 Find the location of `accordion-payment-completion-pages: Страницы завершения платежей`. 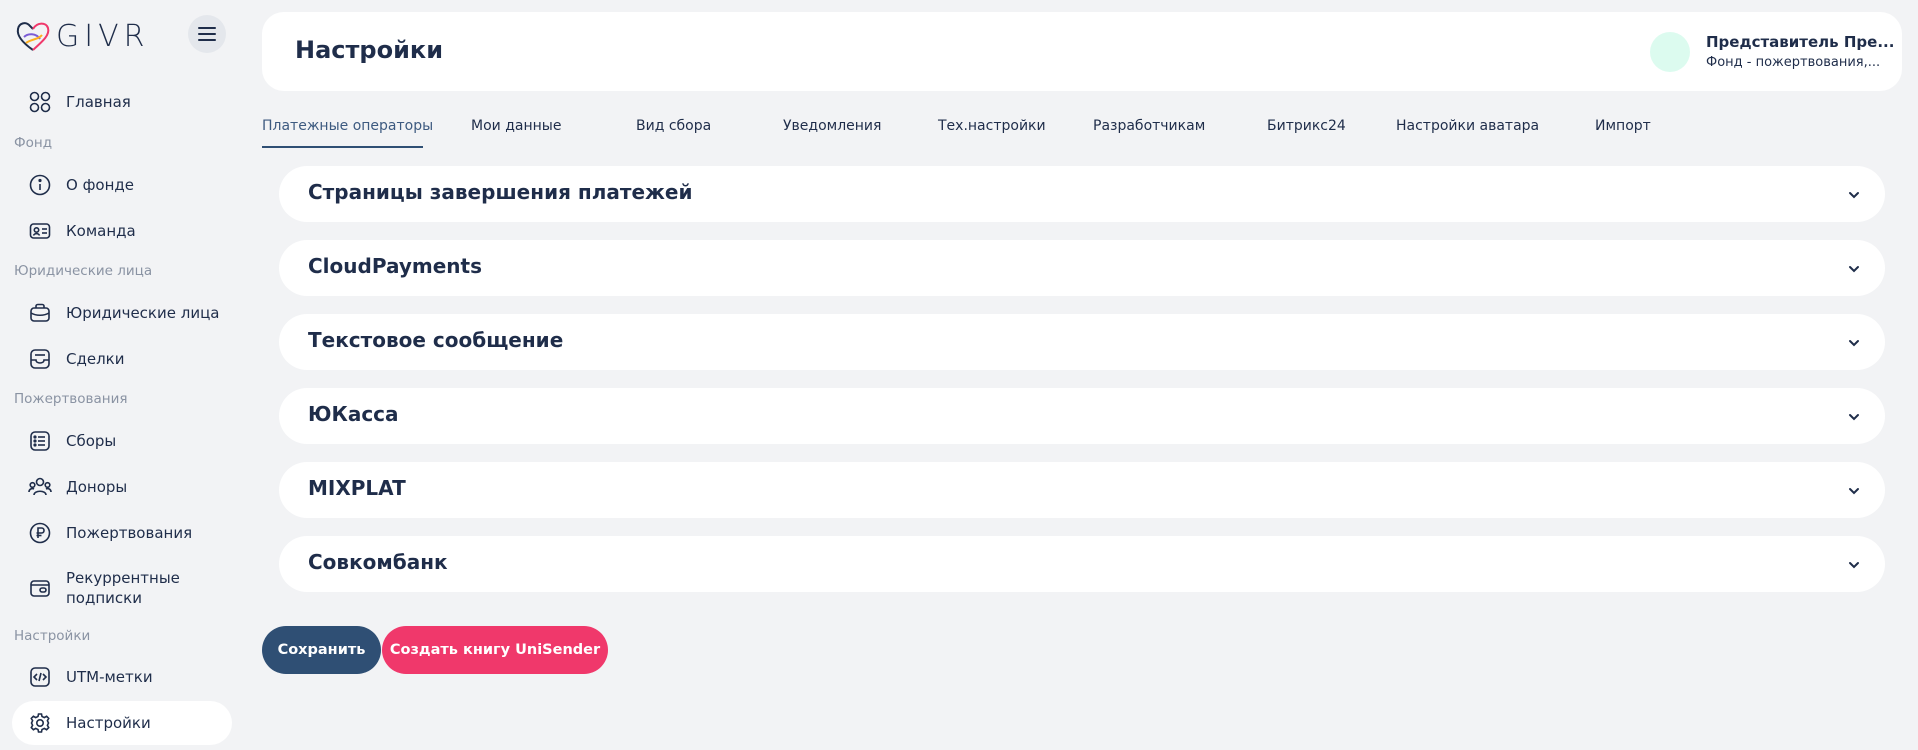

accordion-payment-completion-pages: Страницы завершения платежей is located at coordinates (1082, 194).